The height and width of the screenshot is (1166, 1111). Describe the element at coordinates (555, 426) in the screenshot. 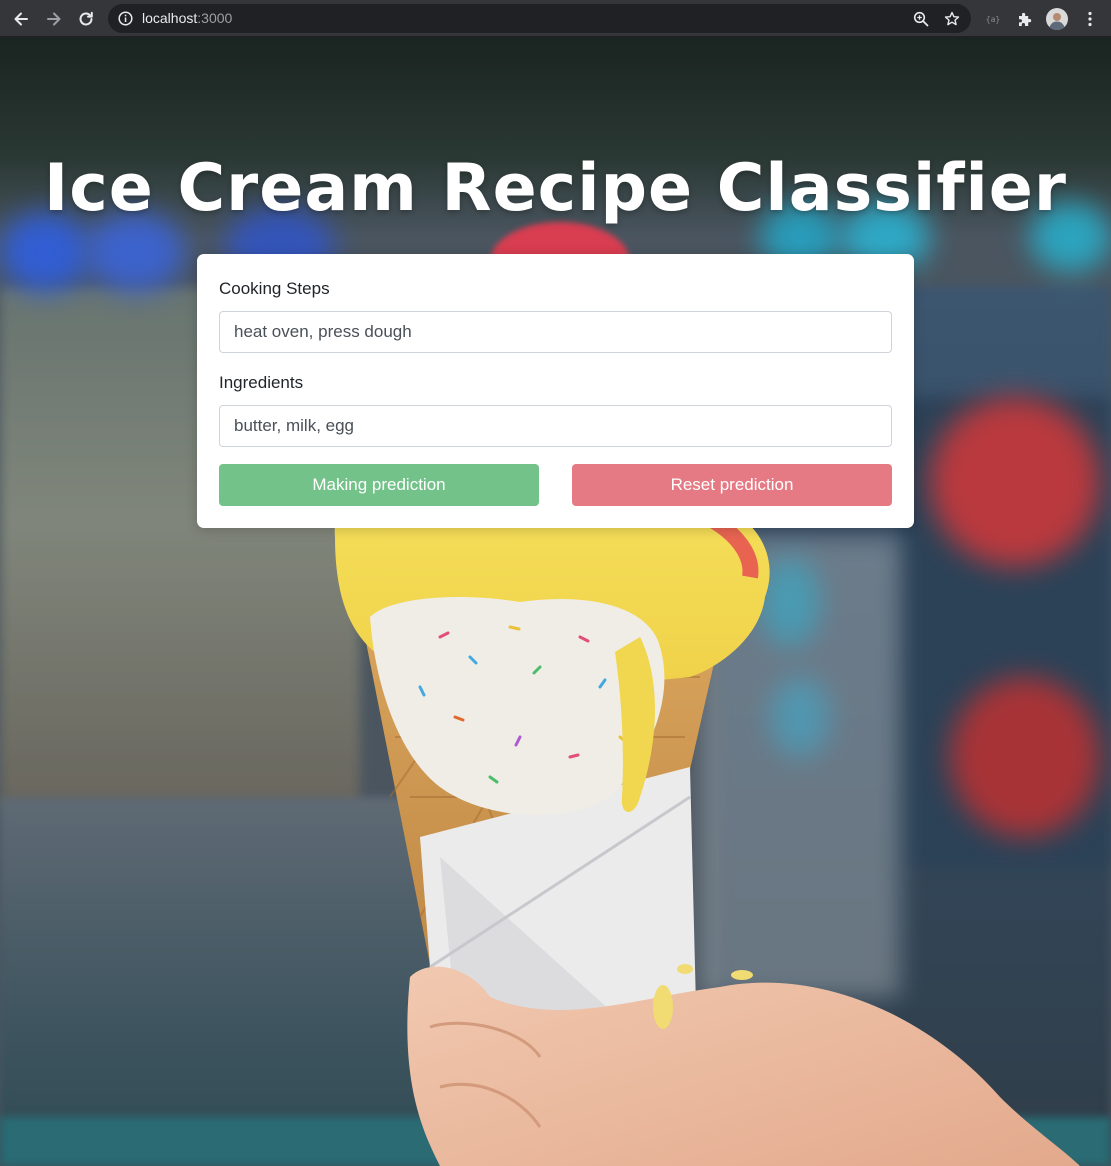

I see `ingredients-input` at that location.